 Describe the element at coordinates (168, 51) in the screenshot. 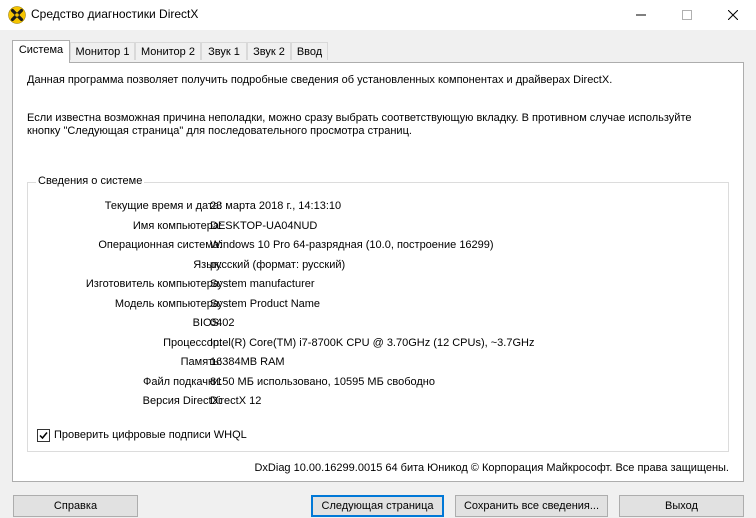

I see `tab-monitor-2: Монитор 2` at that location.